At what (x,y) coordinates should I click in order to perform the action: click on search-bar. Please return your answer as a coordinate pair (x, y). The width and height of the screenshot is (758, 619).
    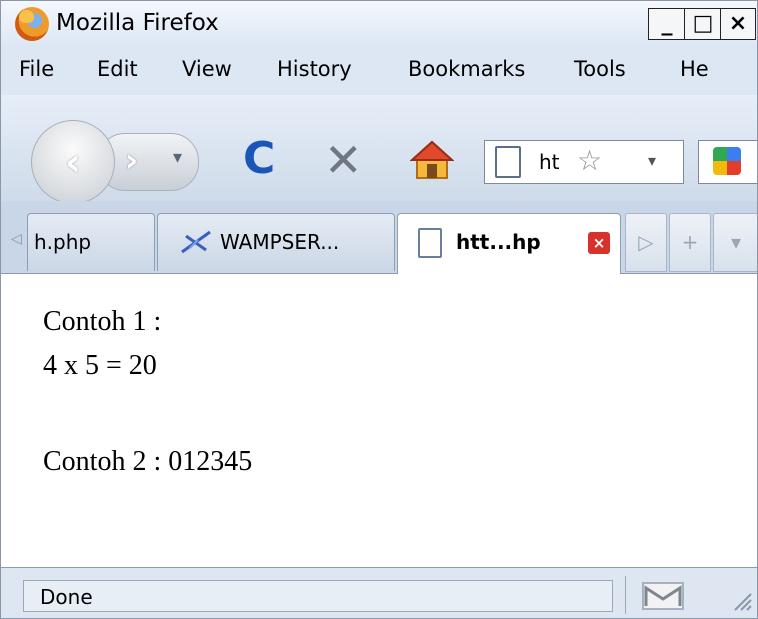
    Looking at the image, I should click on (727, 162).